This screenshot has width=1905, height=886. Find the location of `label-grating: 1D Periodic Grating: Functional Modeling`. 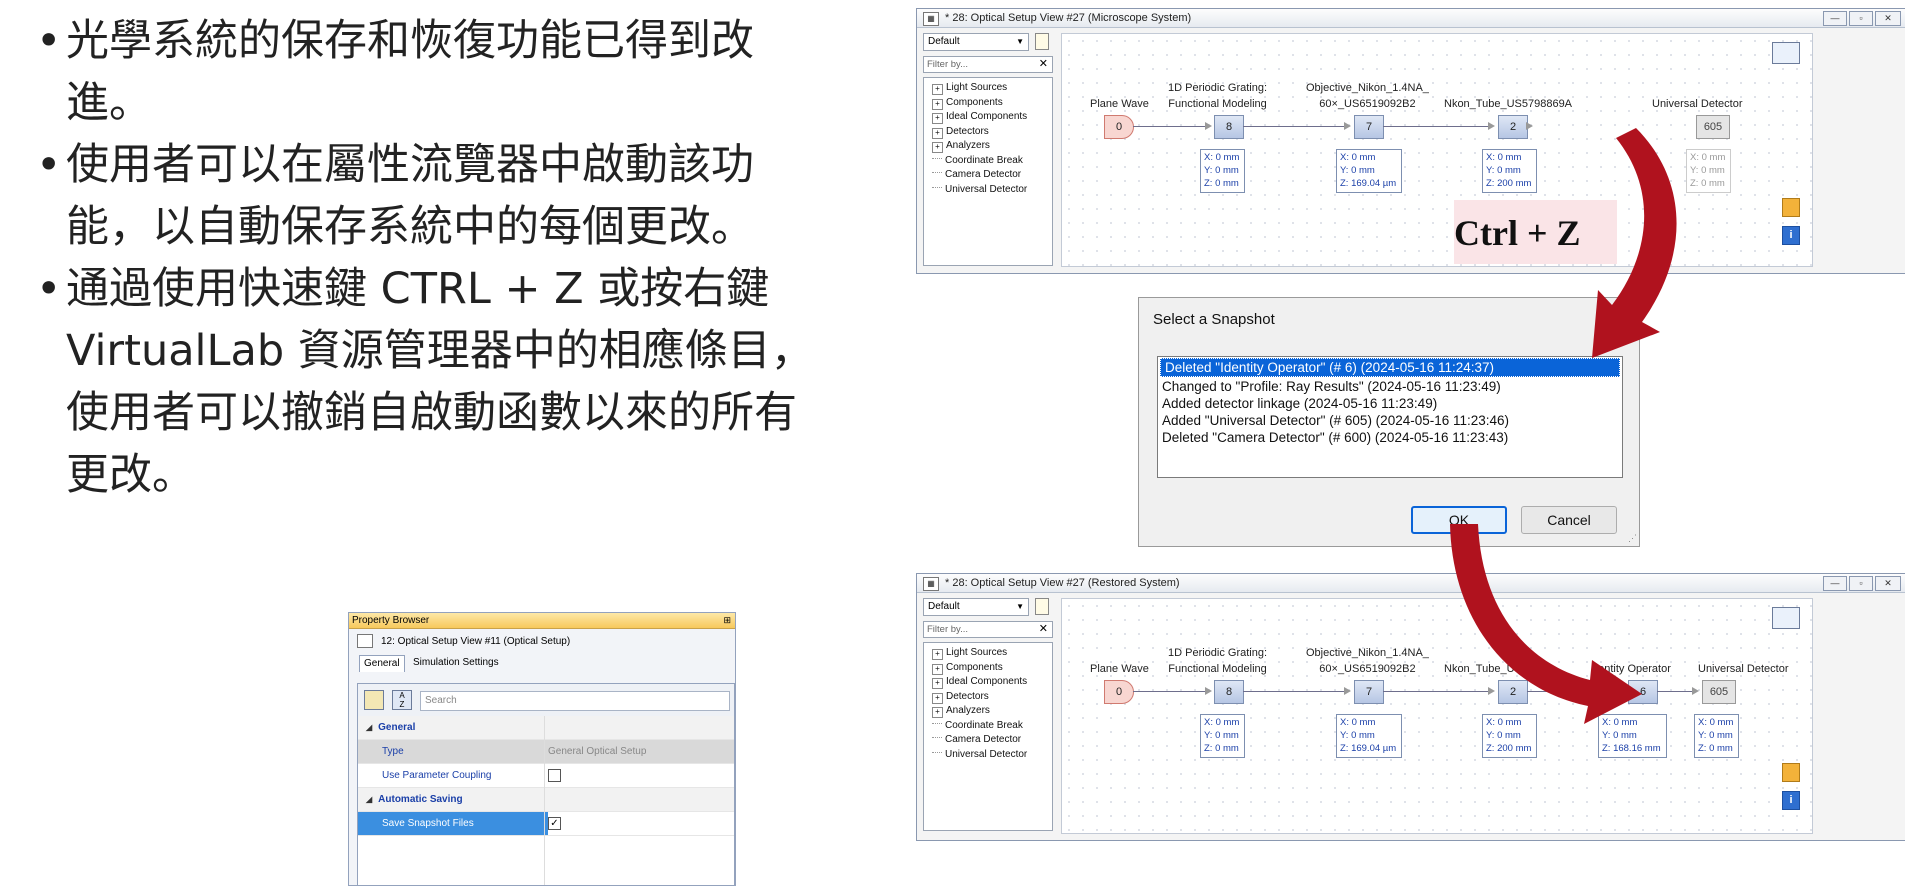

label-grating: 1D Periodic Grating: Functional Modeling is located at coordinates (1218, 96).